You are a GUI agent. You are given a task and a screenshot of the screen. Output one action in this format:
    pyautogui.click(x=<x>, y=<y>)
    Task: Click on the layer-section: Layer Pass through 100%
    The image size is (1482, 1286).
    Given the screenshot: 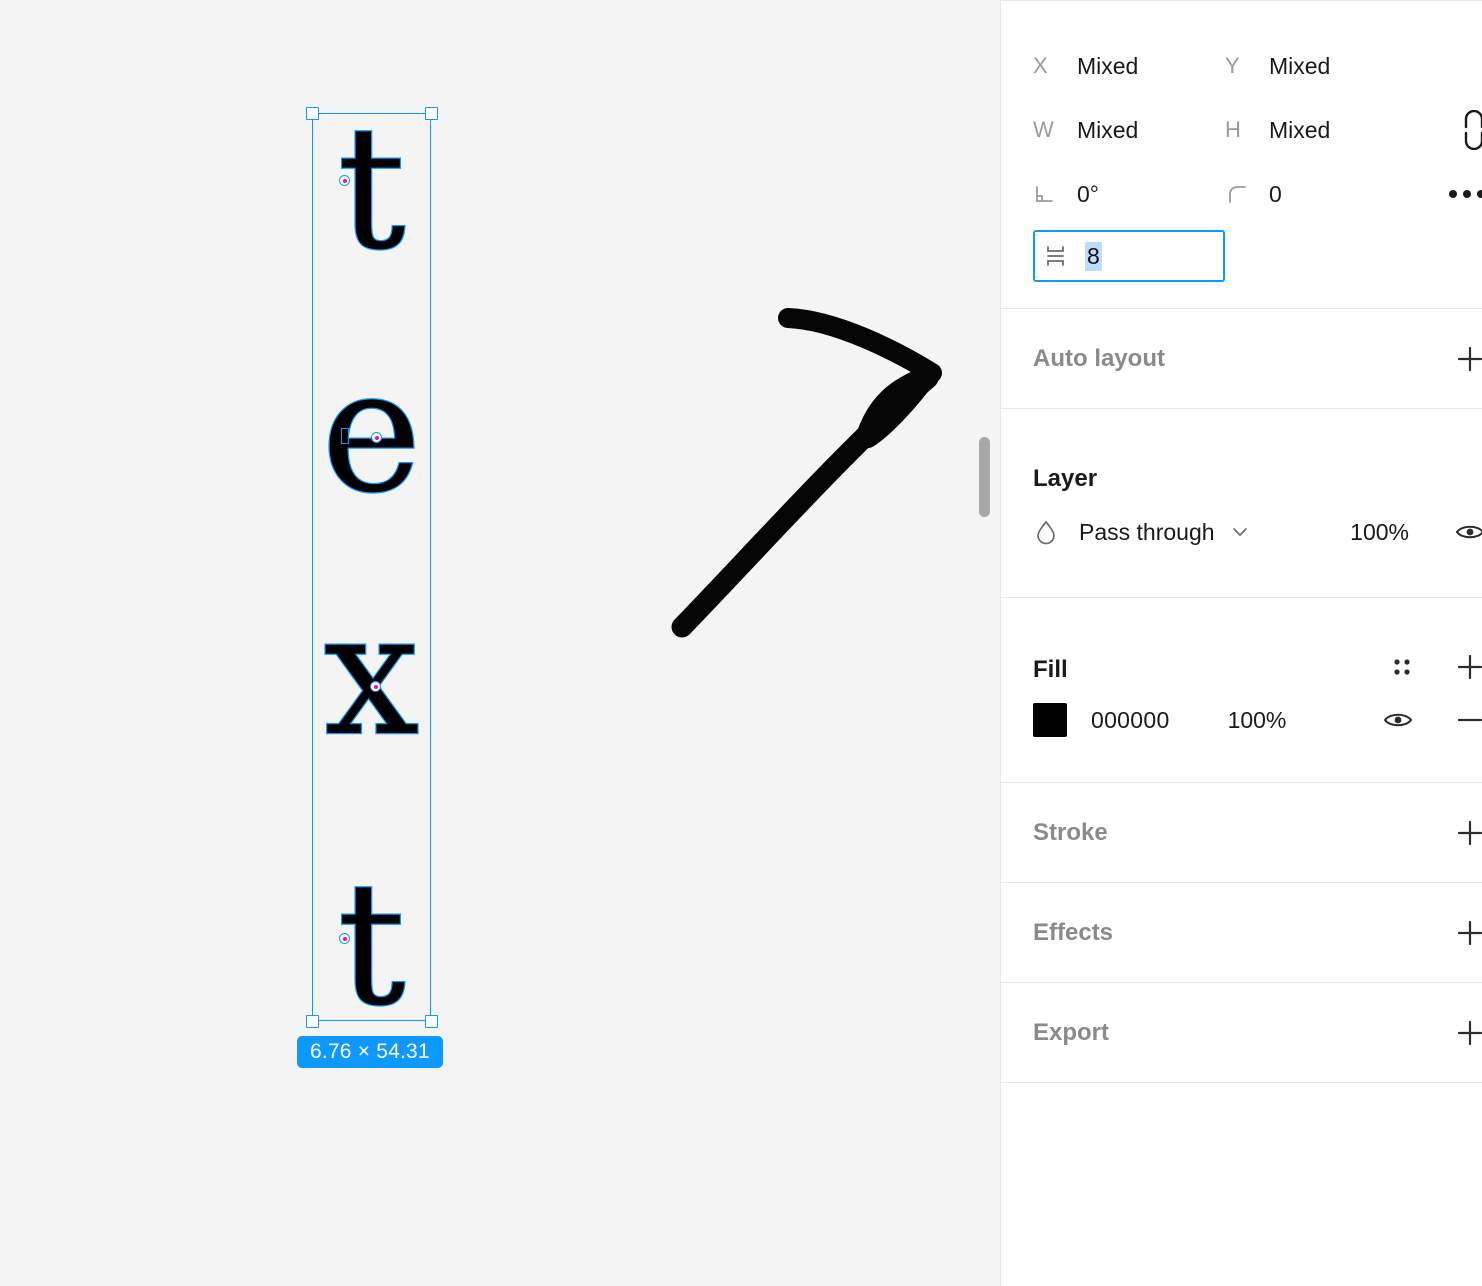 What is the action you would take?
    pyautogui.click(x=1241, y=503)
    